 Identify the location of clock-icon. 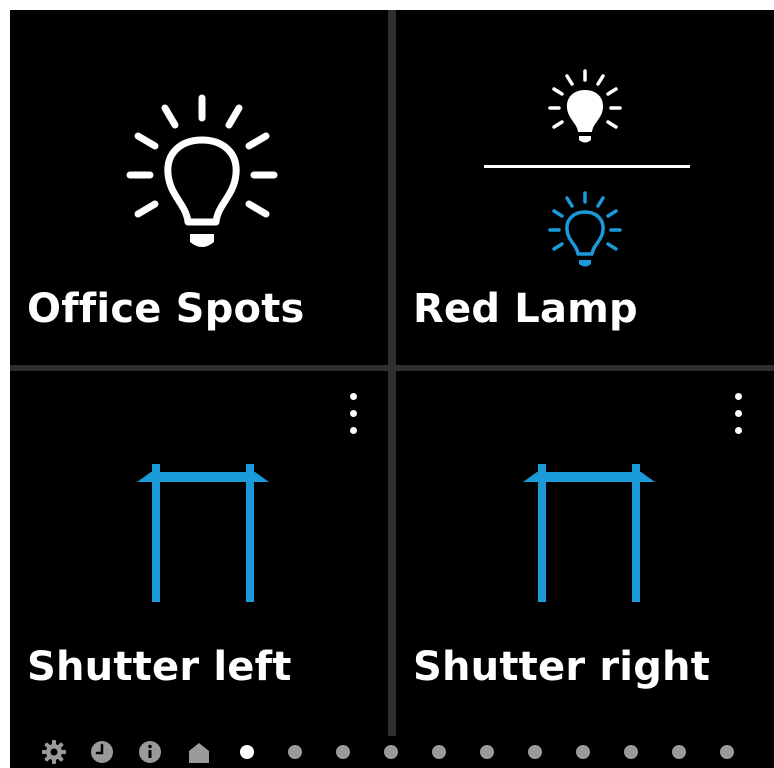
(102, 752).